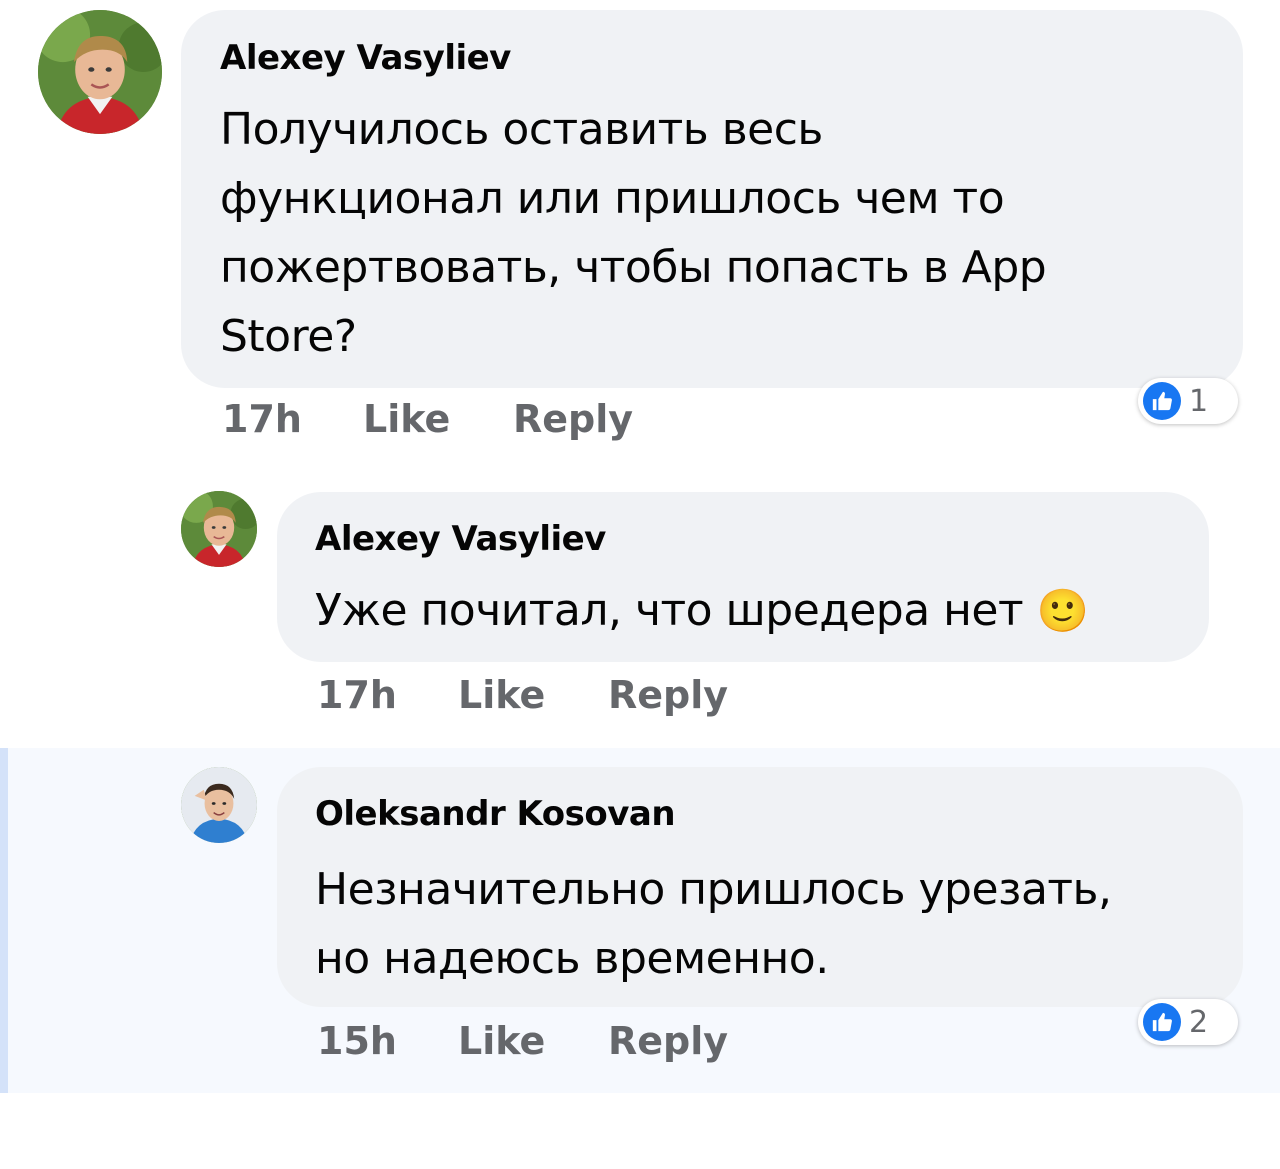  I want to click on reaction-count: 2, so click(1199, 1022).